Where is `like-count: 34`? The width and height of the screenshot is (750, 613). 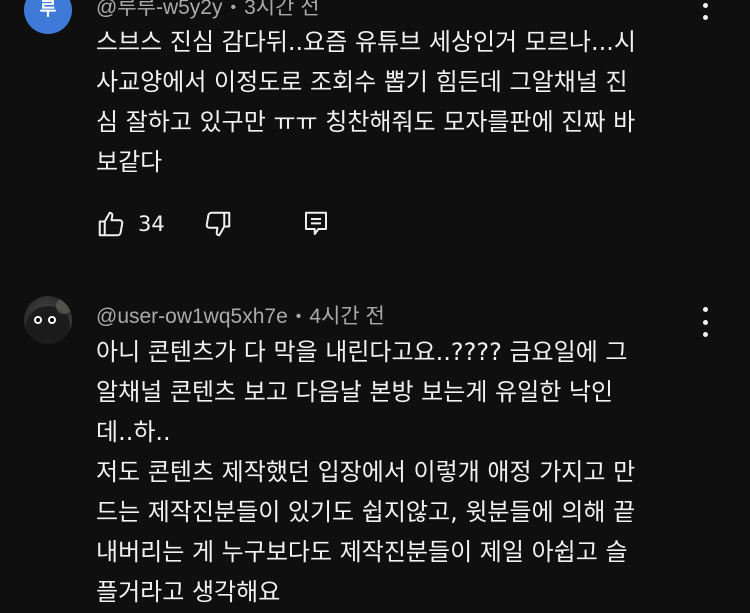
like-count: 34 is located at coordinates (151, 224).